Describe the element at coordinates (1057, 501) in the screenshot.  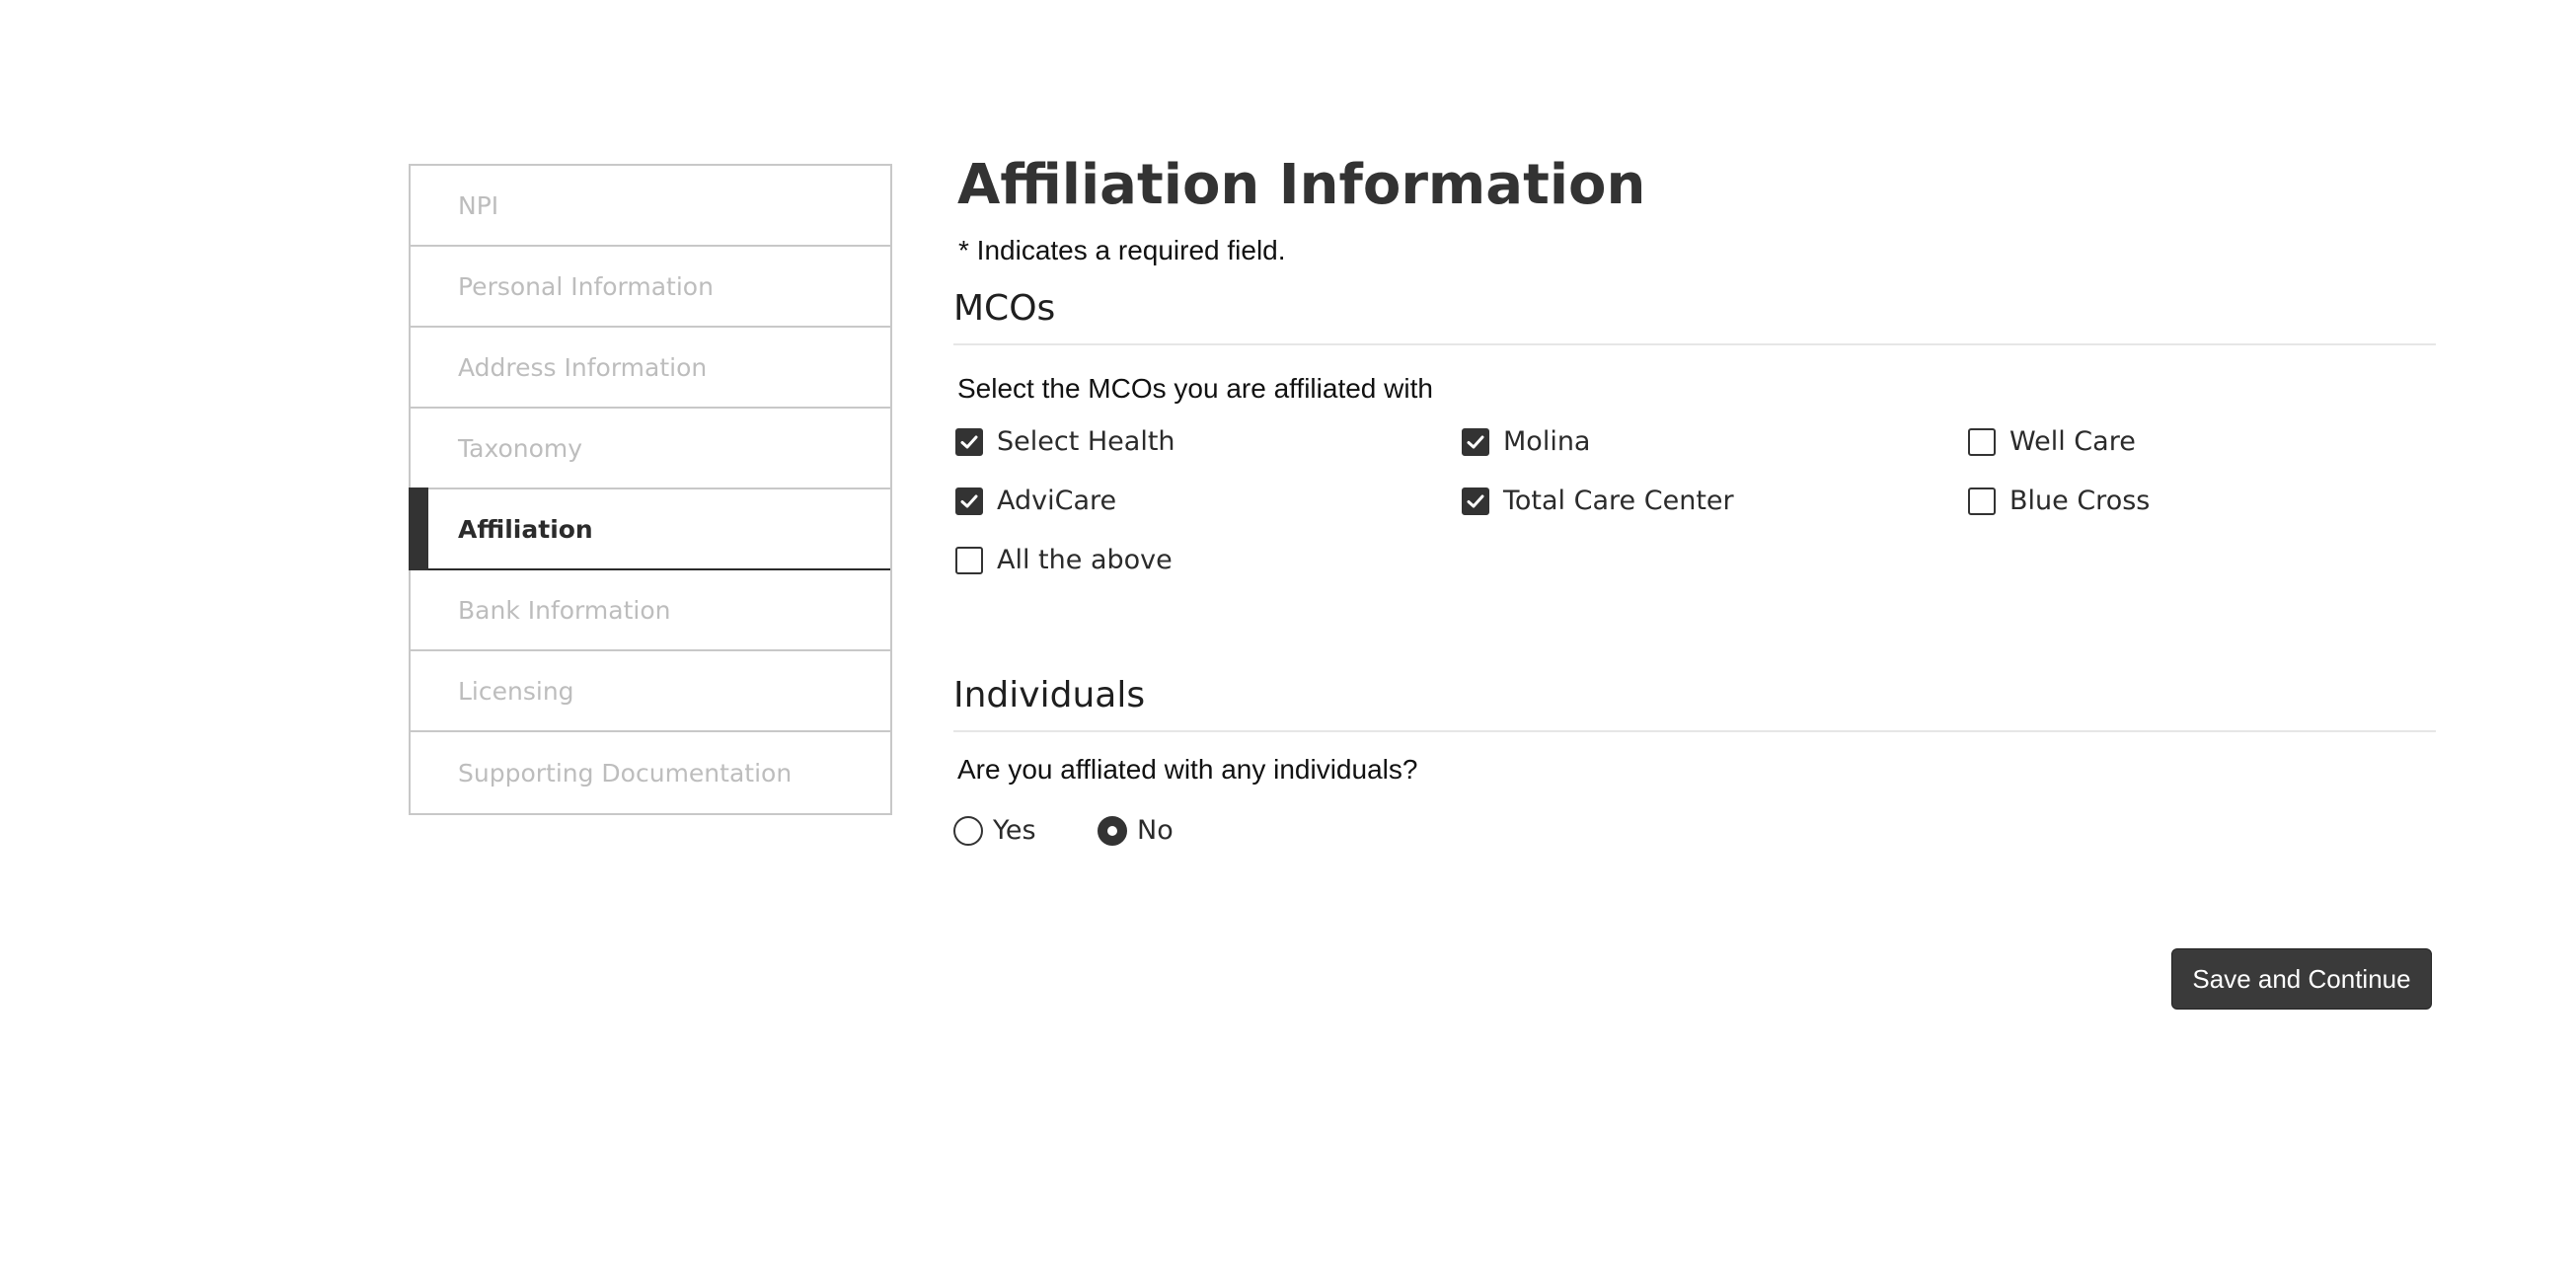
I see `mco-option-label: AdviCare` at that location.